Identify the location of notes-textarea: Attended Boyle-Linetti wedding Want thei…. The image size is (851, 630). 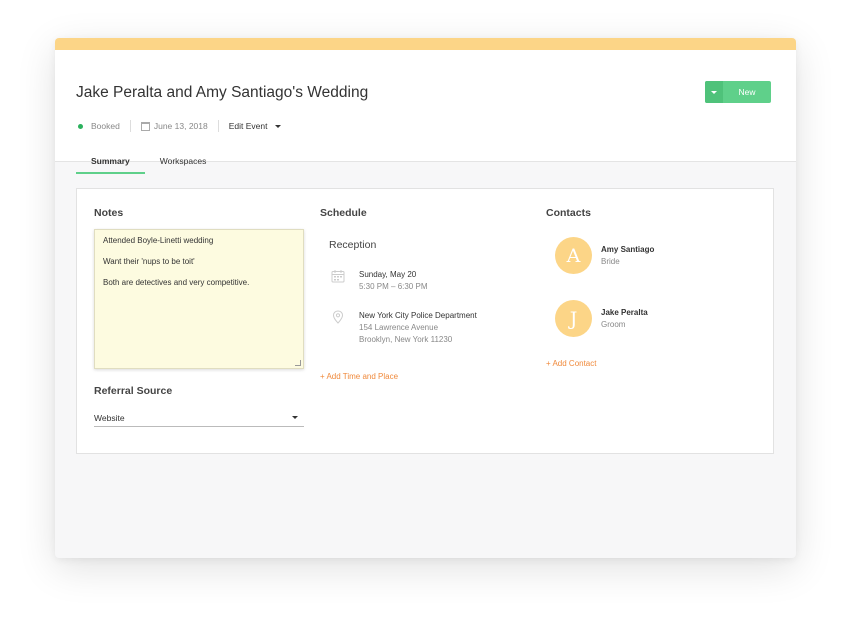
(199, 299).